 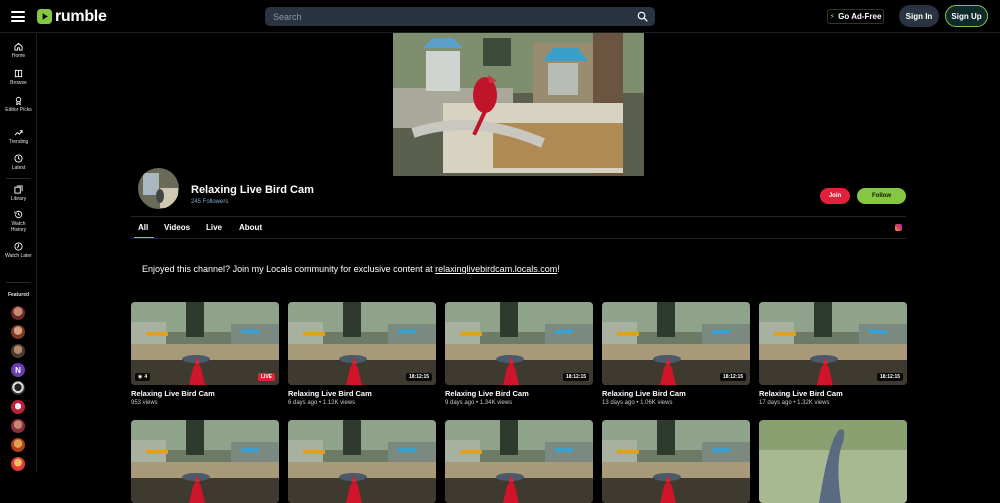 What do you see at coordinates (81, 16) in the screenshot?
I see `logo-text: rumble` at bounding box center [81, 16].